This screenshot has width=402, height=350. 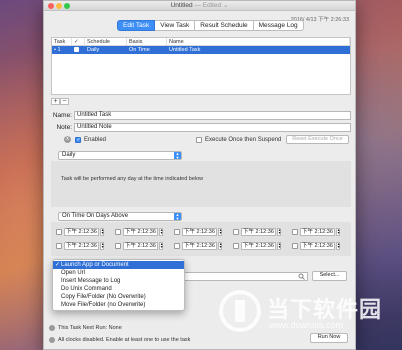 I want to click on execute-once-checkbox, so click(x=199, y=140).